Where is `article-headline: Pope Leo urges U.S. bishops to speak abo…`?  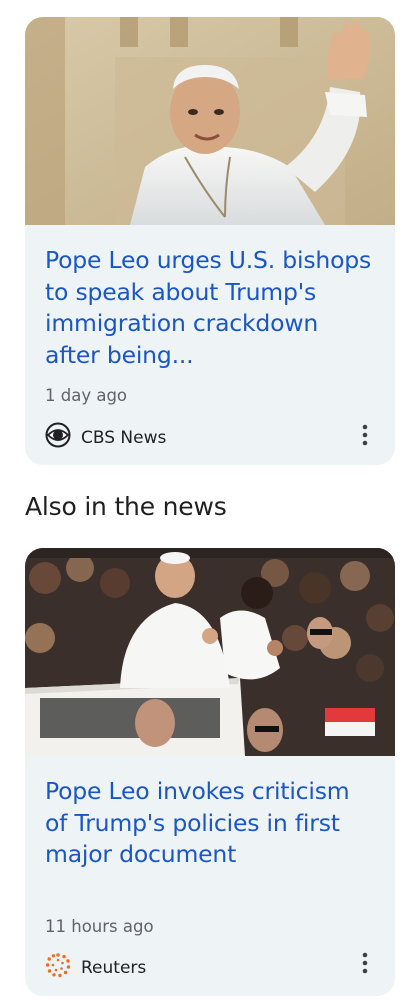 article-headline: Pope Leo urges U.S. bishops to speak abo… is located at coordinates (210, 308).